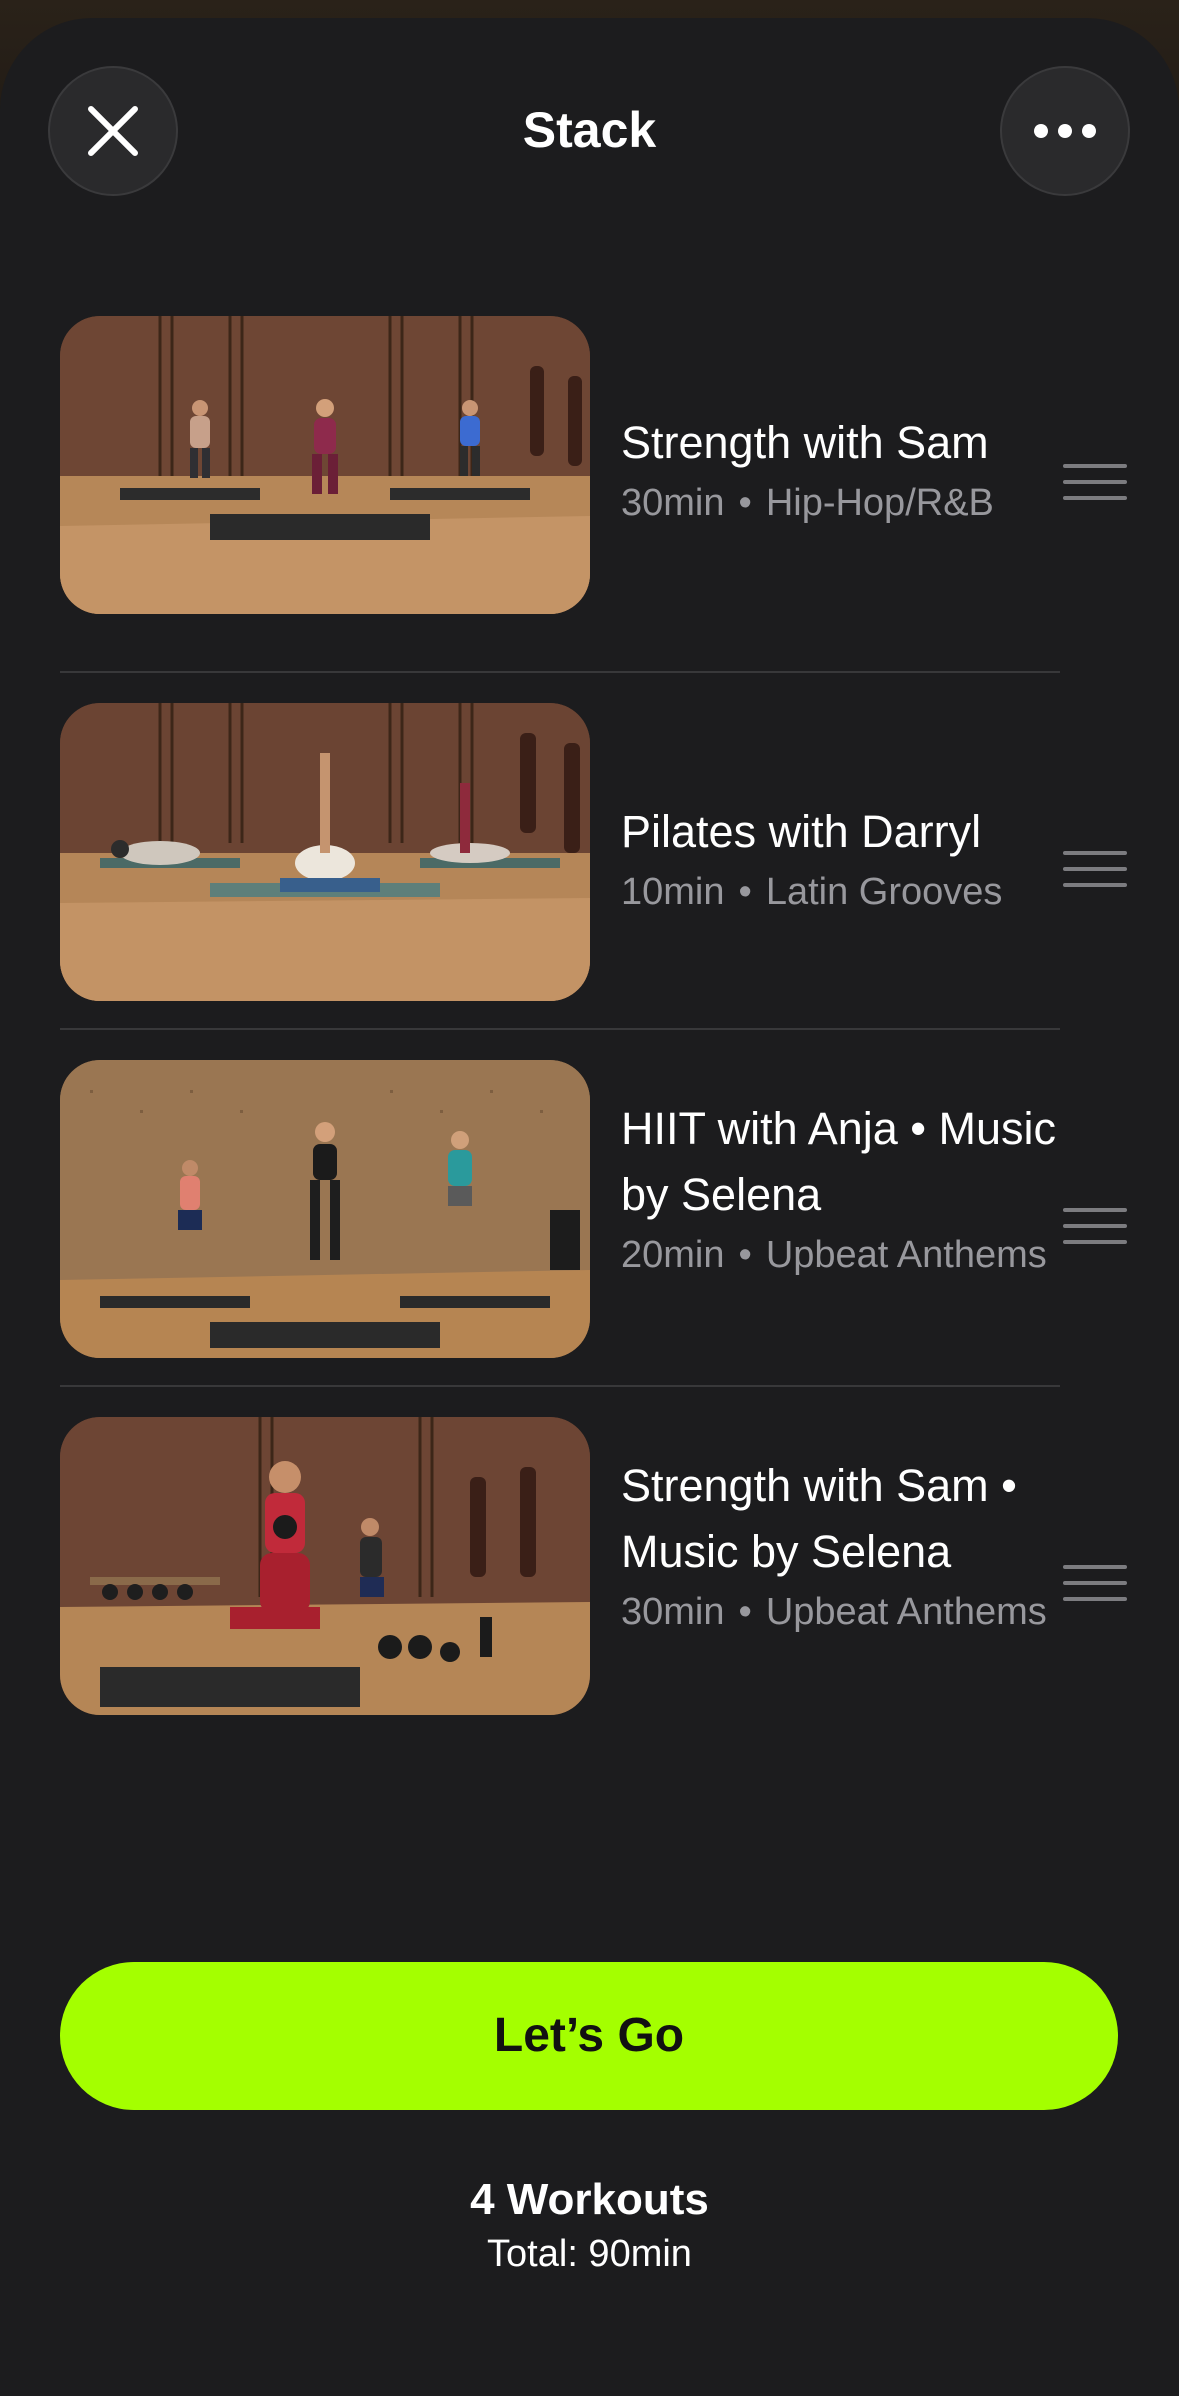 The width and height of the screenshot is (1179, 2396). I want to click on workout-meta: 20min • Upbeat Anthems, so click(841, 1255).